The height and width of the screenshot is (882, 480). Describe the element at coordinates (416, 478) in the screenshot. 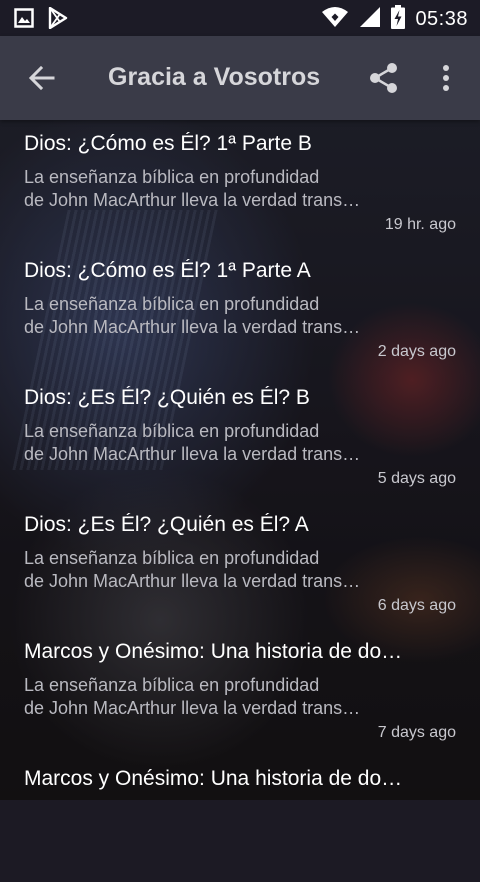

I see `episode-time: 5 days ago` at that location.